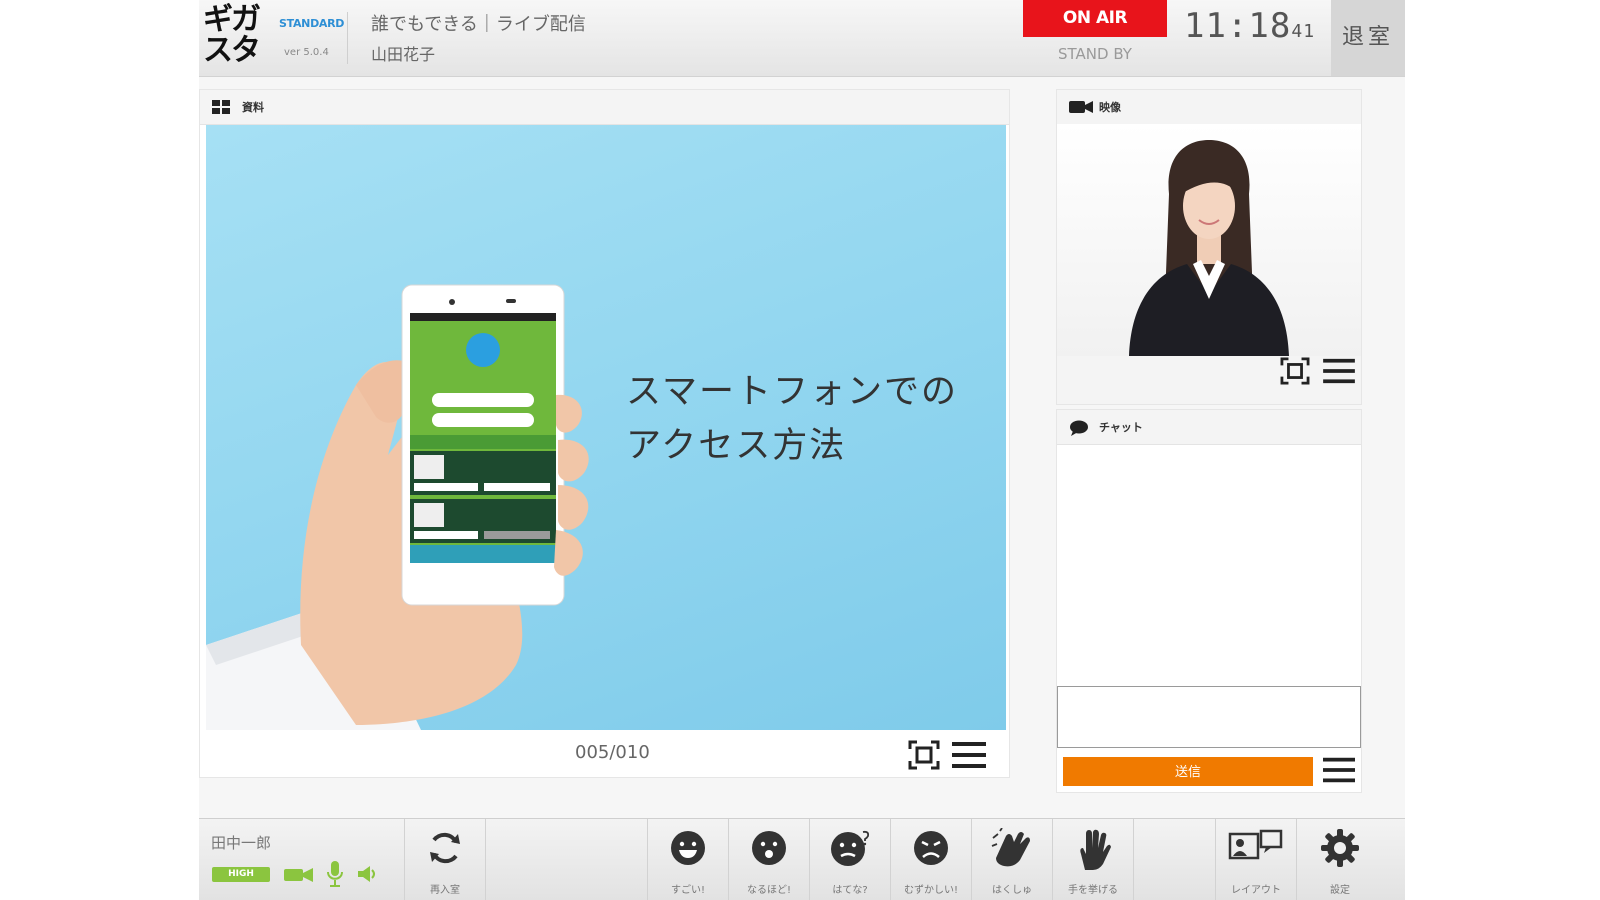  What do you see at coordinates (687, 890) in the screenshot?
I see `reaction-great-label: すごい!` at bounding box center [687, 890].